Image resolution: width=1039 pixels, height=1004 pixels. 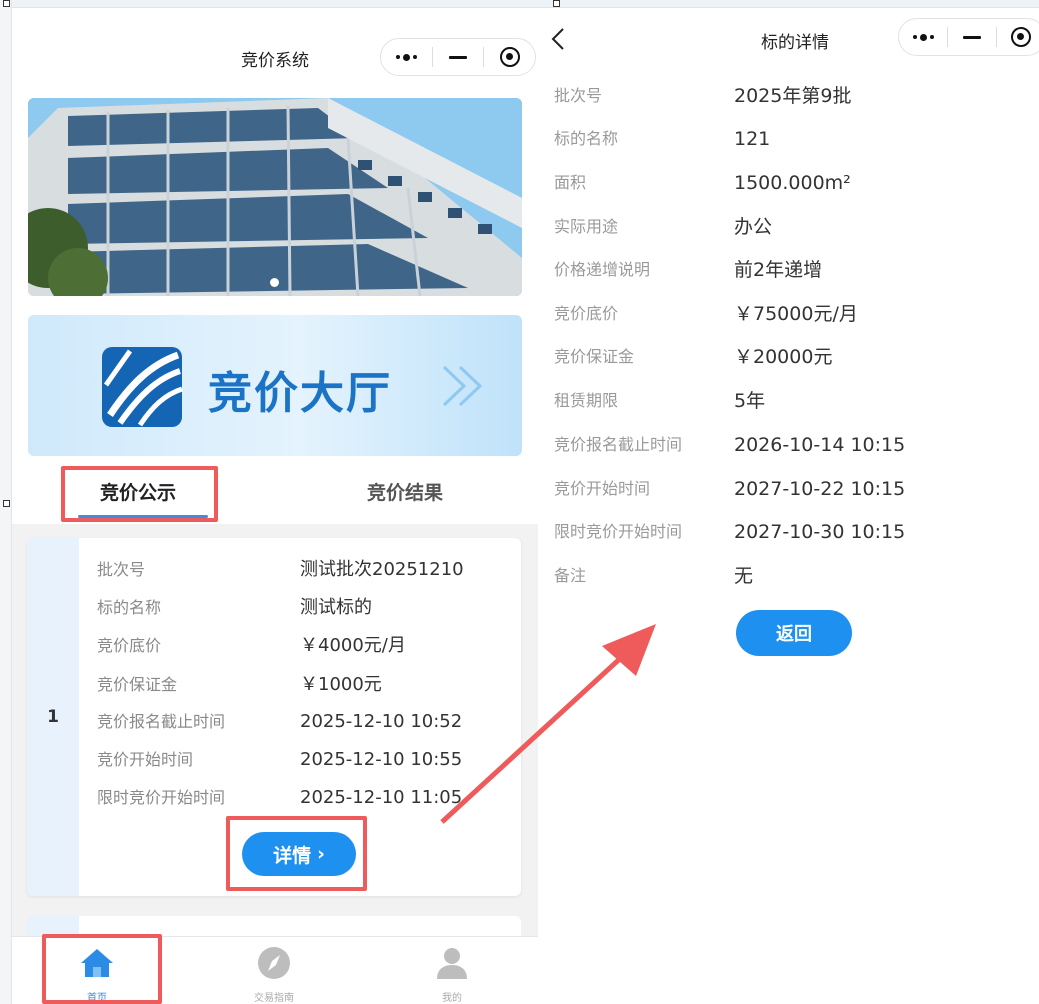 I want to click on detail-label: 竞价报名截止时间, so click(x=618, y=444).